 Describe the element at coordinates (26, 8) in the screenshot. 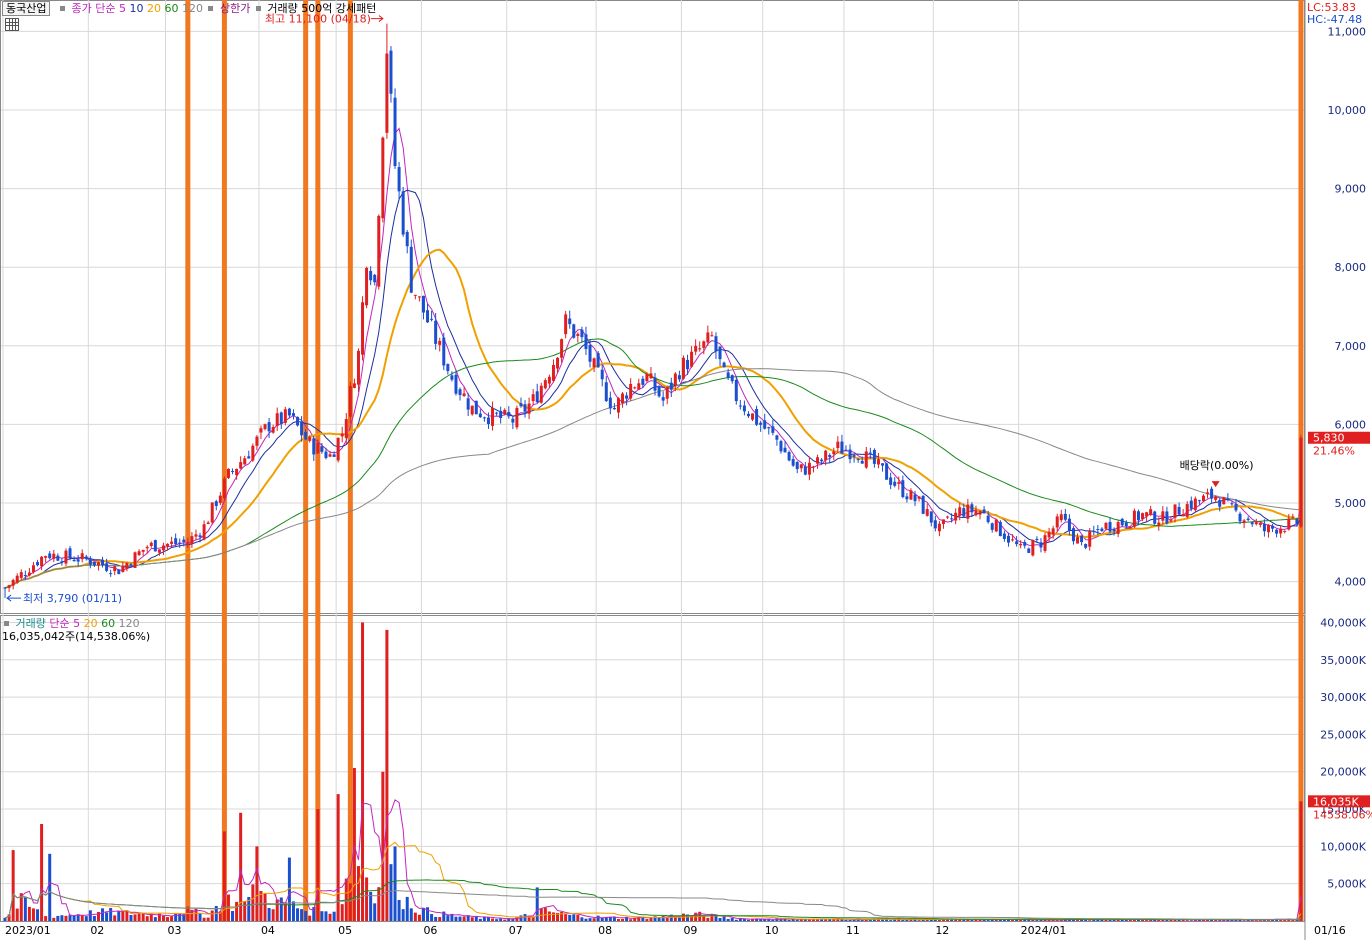

I see `stock-name: 동국산업` at that location.